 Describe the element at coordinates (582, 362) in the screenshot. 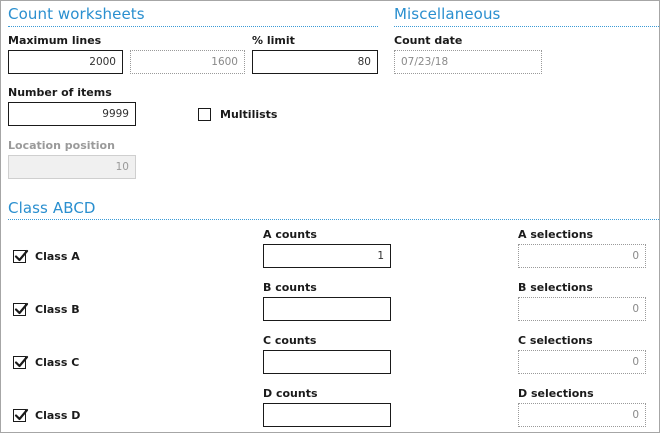

I see `c-selections-field: 0` at that location.